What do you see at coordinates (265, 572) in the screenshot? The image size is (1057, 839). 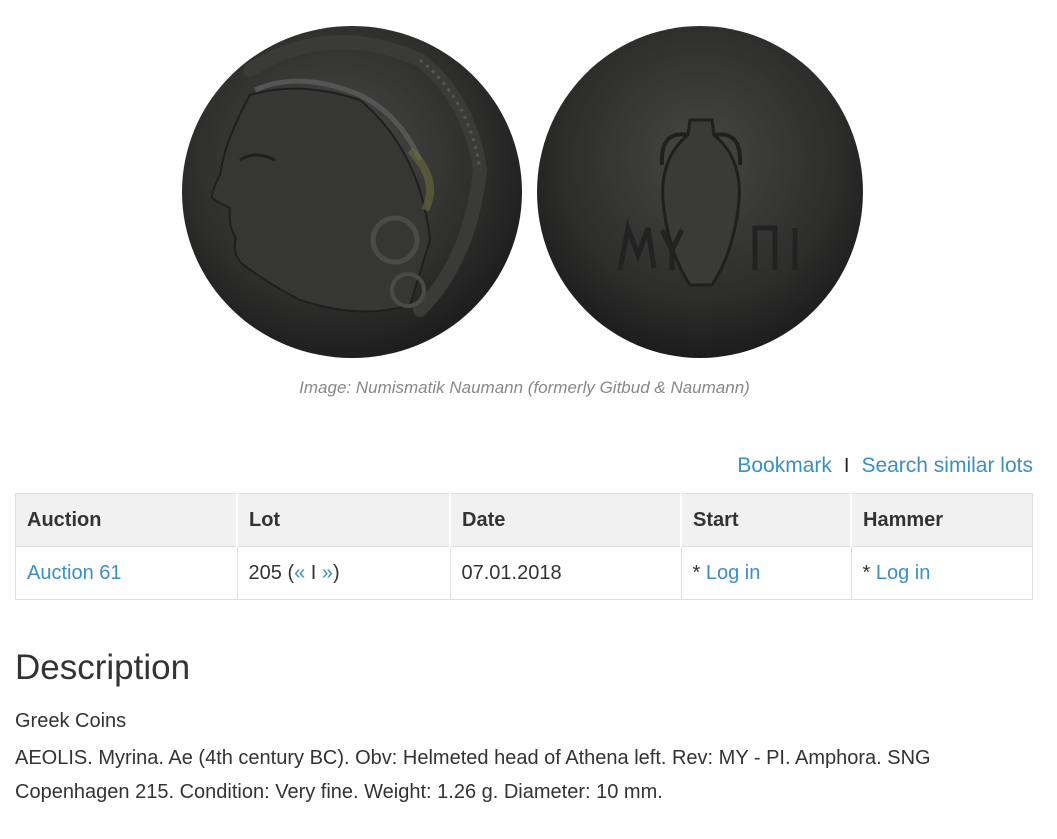 I see `lot-number: 205` at bounding box center [265, 572].